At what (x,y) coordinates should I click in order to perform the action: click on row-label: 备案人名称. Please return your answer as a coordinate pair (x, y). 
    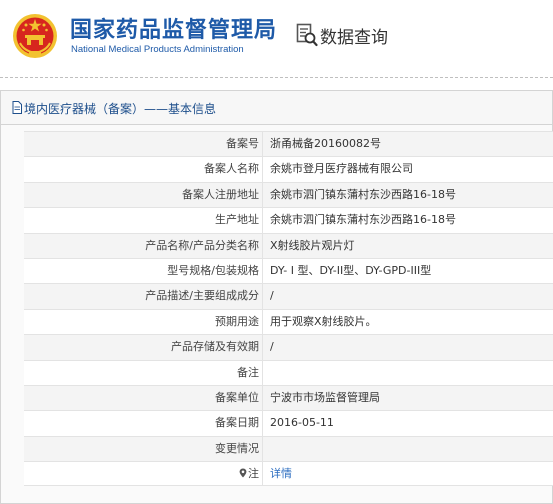
    Looking at the image, I should click on (143, 169).